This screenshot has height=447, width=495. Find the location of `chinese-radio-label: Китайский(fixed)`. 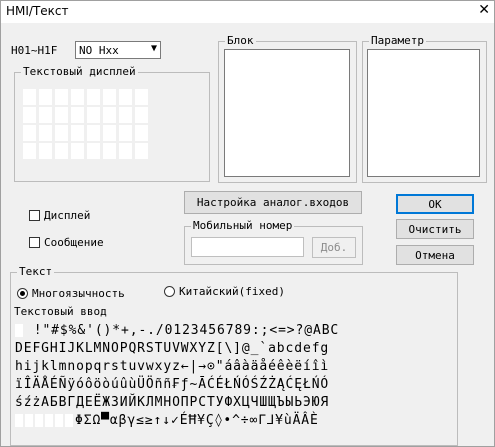

chinese-radio-label: Китайский(fixed) is located at coordinates (232, 291).